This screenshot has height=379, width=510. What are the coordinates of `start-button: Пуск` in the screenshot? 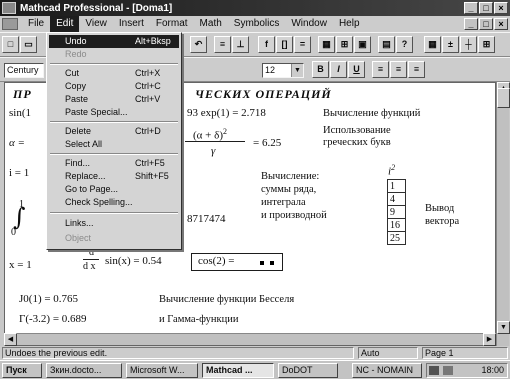 It's located at (22, 370).